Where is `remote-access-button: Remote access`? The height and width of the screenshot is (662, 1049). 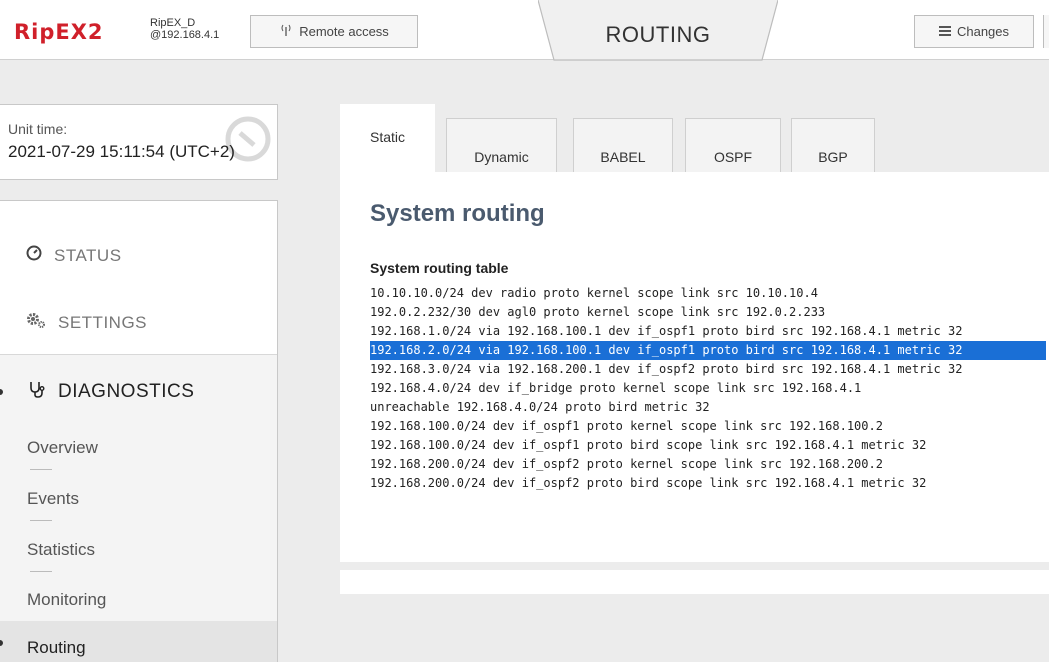
remote-access-button: Remote access is located at coordinates (334, 31).